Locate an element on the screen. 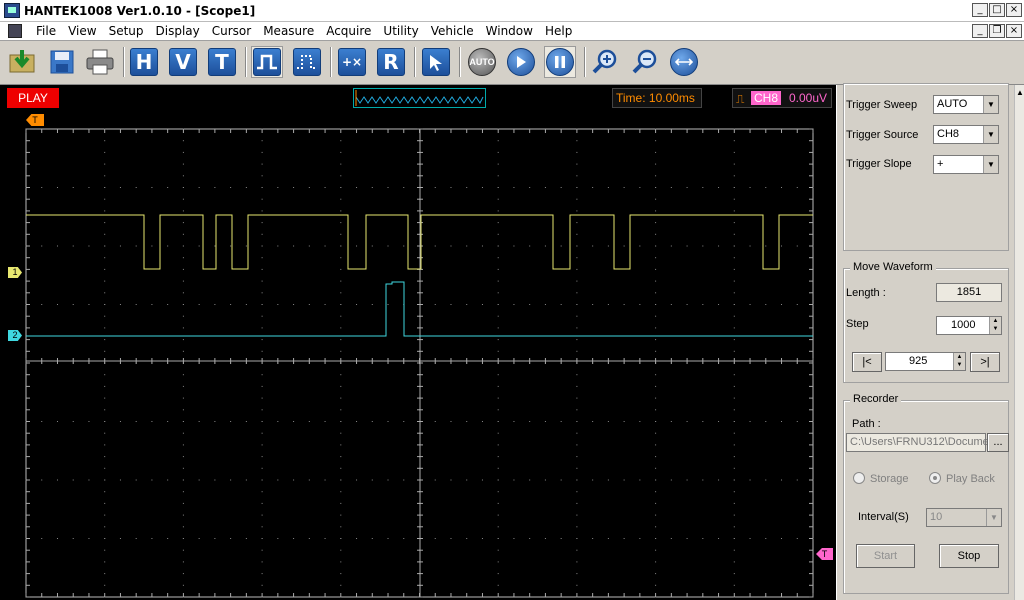  status-badge: PLAY is located at coordinates (33, 98).